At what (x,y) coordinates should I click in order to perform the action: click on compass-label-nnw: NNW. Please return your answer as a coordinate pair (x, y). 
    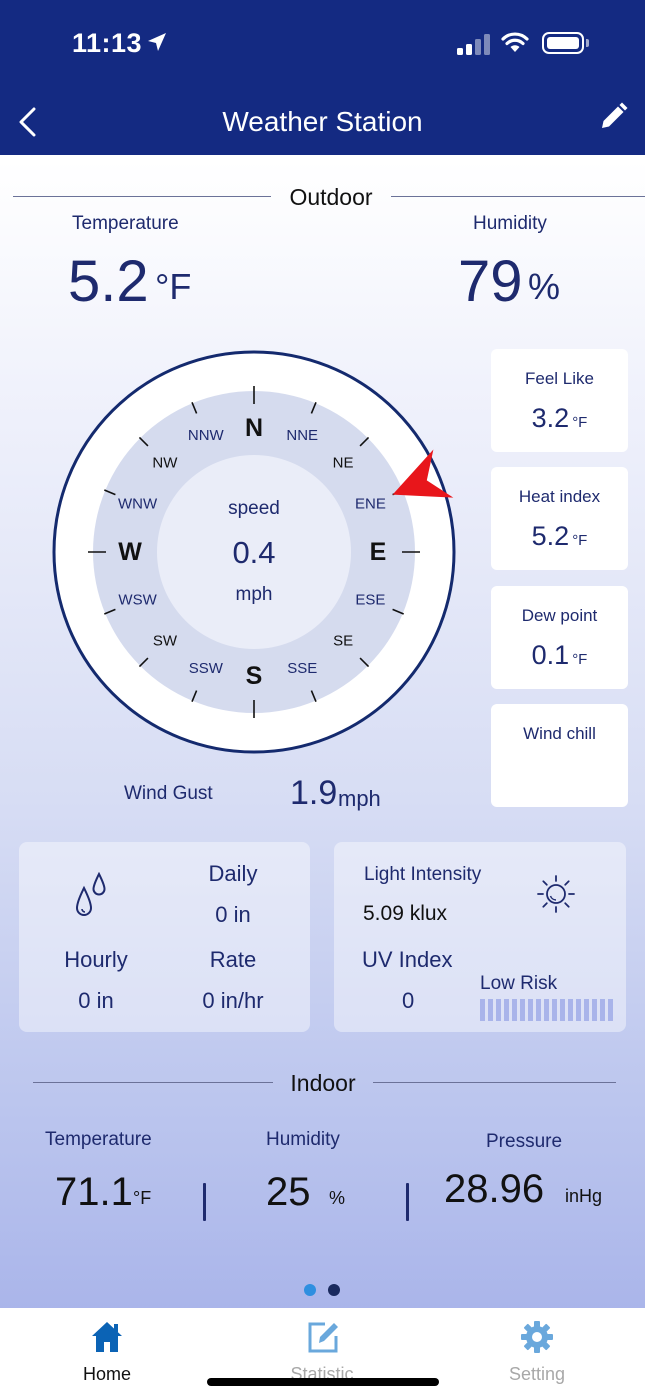
    Looking at the image, I should click on (206, 435).